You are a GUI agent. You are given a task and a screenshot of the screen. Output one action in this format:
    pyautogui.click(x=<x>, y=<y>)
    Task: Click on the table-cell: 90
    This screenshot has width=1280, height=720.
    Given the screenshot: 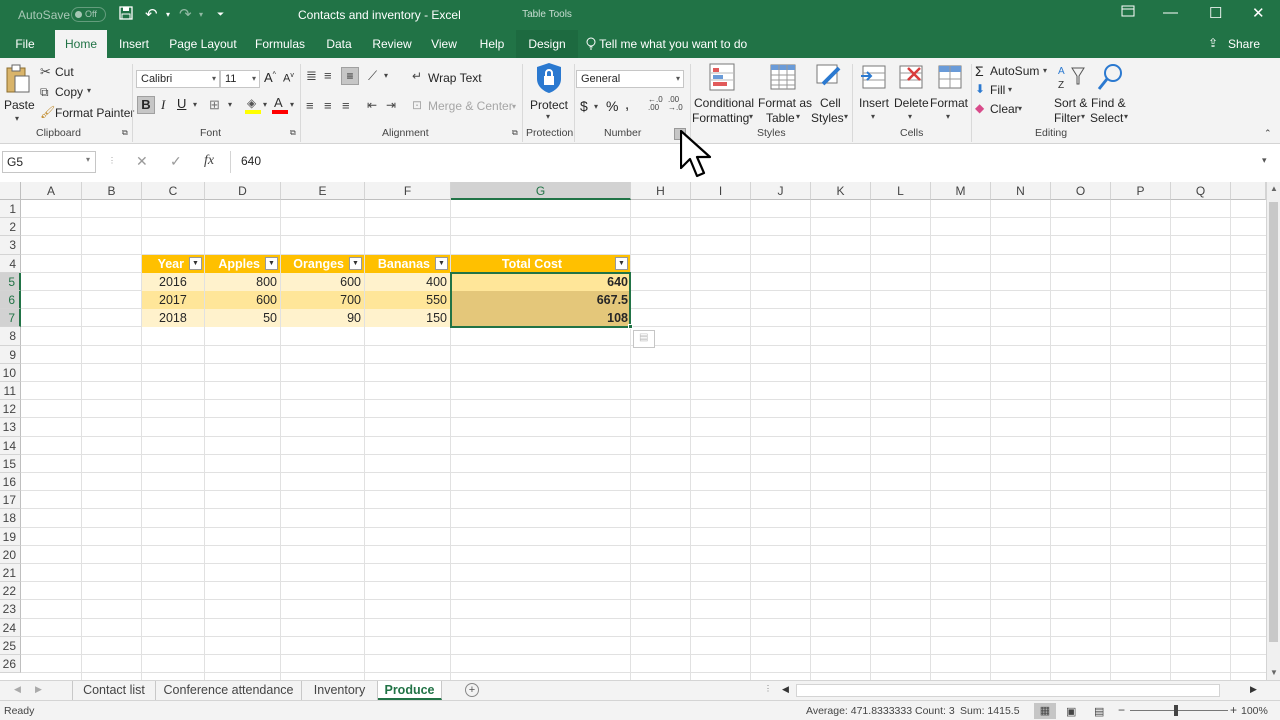 What is the action you would take?
    pyautogui.click(x=322, y=318)
    